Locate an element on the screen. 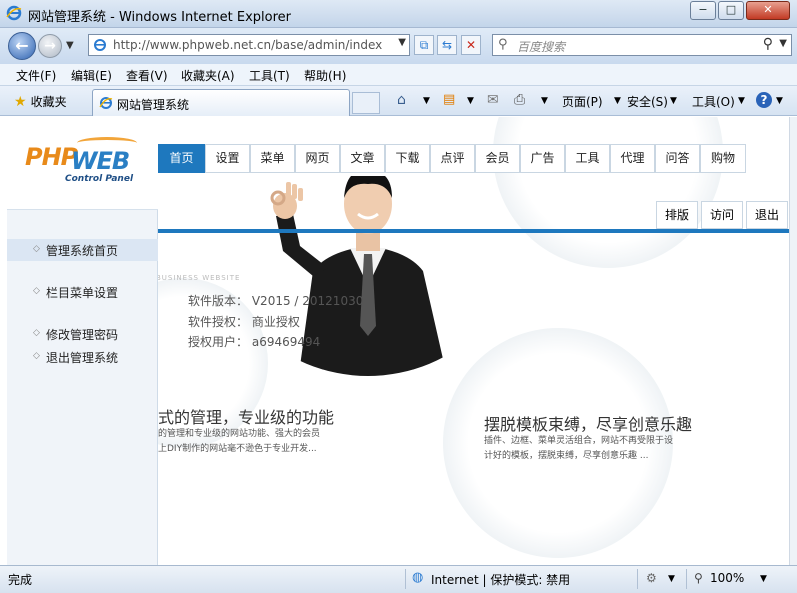  tab-menu: 菜单 is located at coordinates (272, 158).